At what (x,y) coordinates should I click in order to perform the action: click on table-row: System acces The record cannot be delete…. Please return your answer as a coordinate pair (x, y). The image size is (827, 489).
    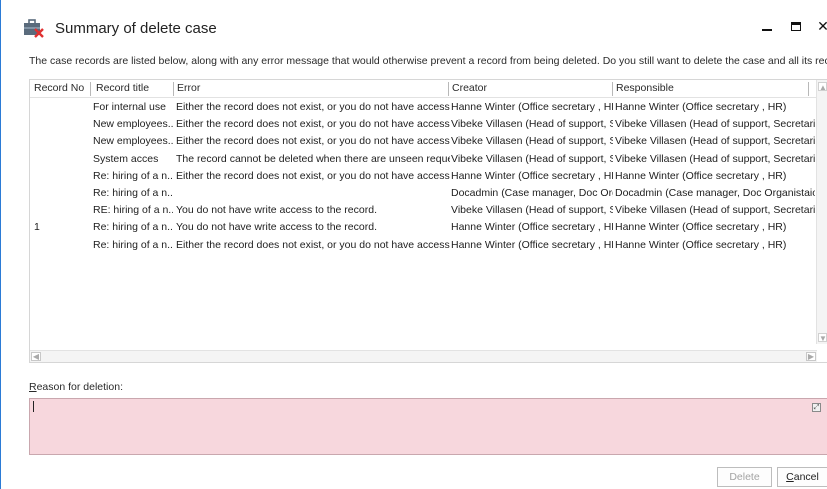
    Looking at the image, I should click on (425, 160).